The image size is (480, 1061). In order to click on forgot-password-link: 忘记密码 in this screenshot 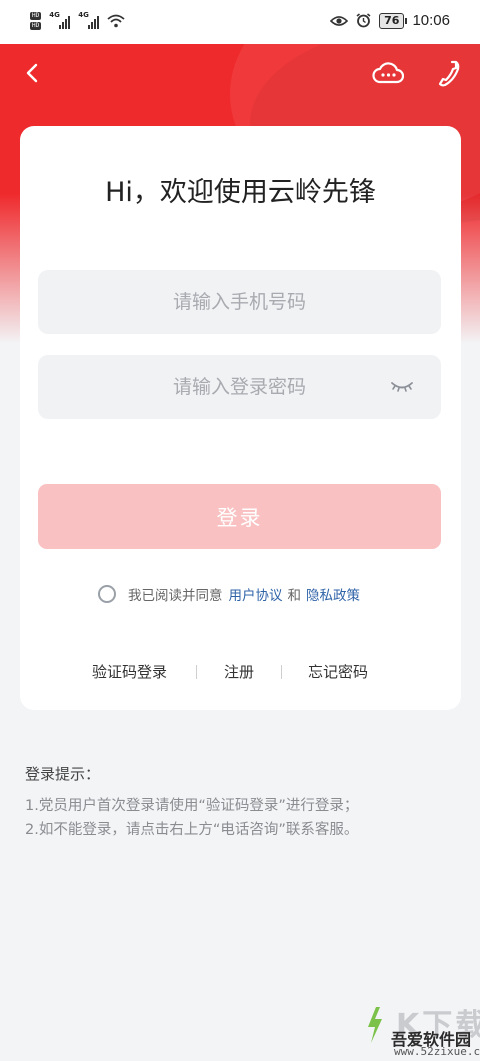, I will do `click(338, 671)`.